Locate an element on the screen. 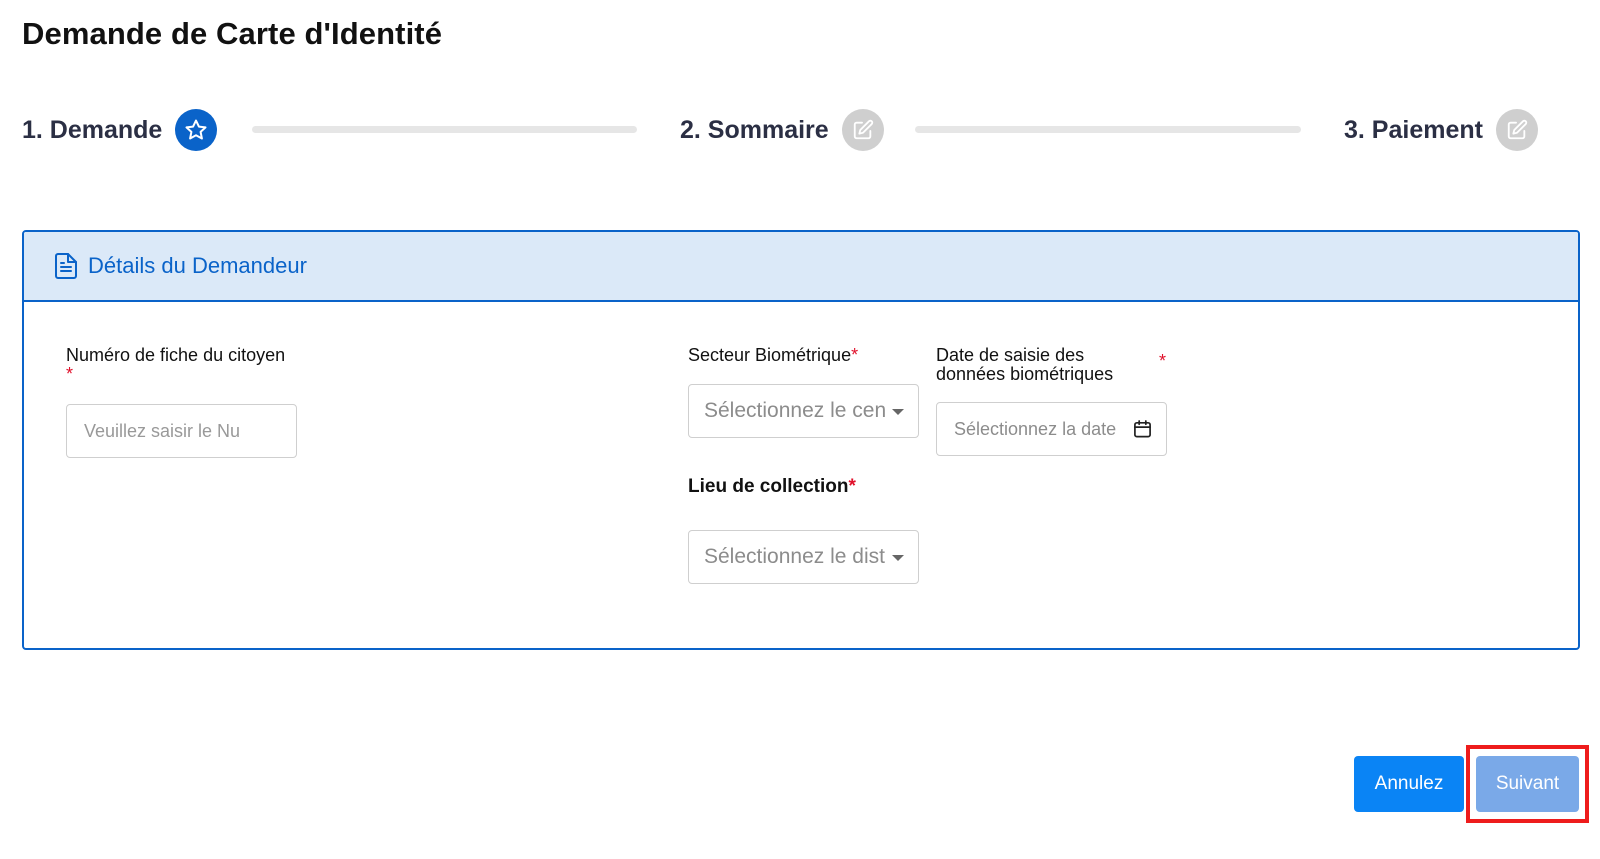 This screenshot has height=859, width=1600. step-label: 2. Sommaire is located at coordinates (754, 129).